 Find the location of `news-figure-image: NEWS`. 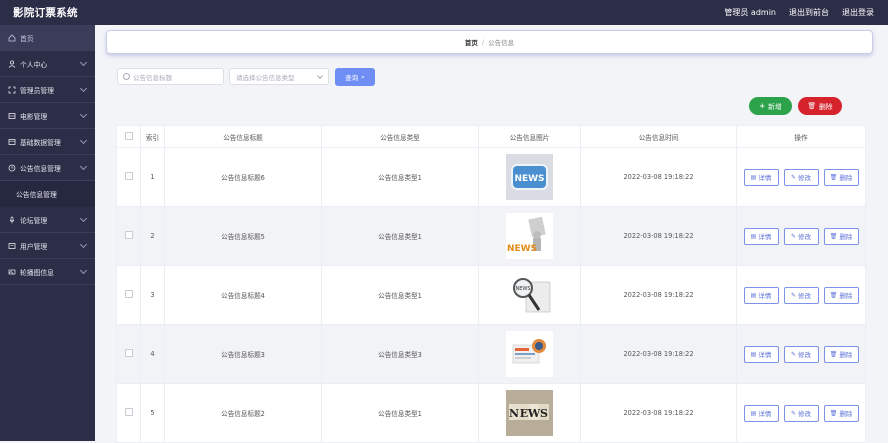

news-figure-image: NEWS is located at coordinates (529, 236).